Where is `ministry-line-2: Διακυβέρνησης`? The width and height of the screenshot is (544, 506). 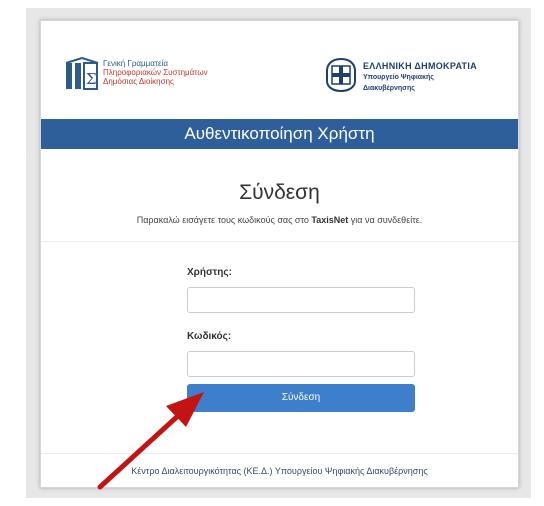 ministry-line-2: Διακυβέρνησης is located at coordinates (389, 88).